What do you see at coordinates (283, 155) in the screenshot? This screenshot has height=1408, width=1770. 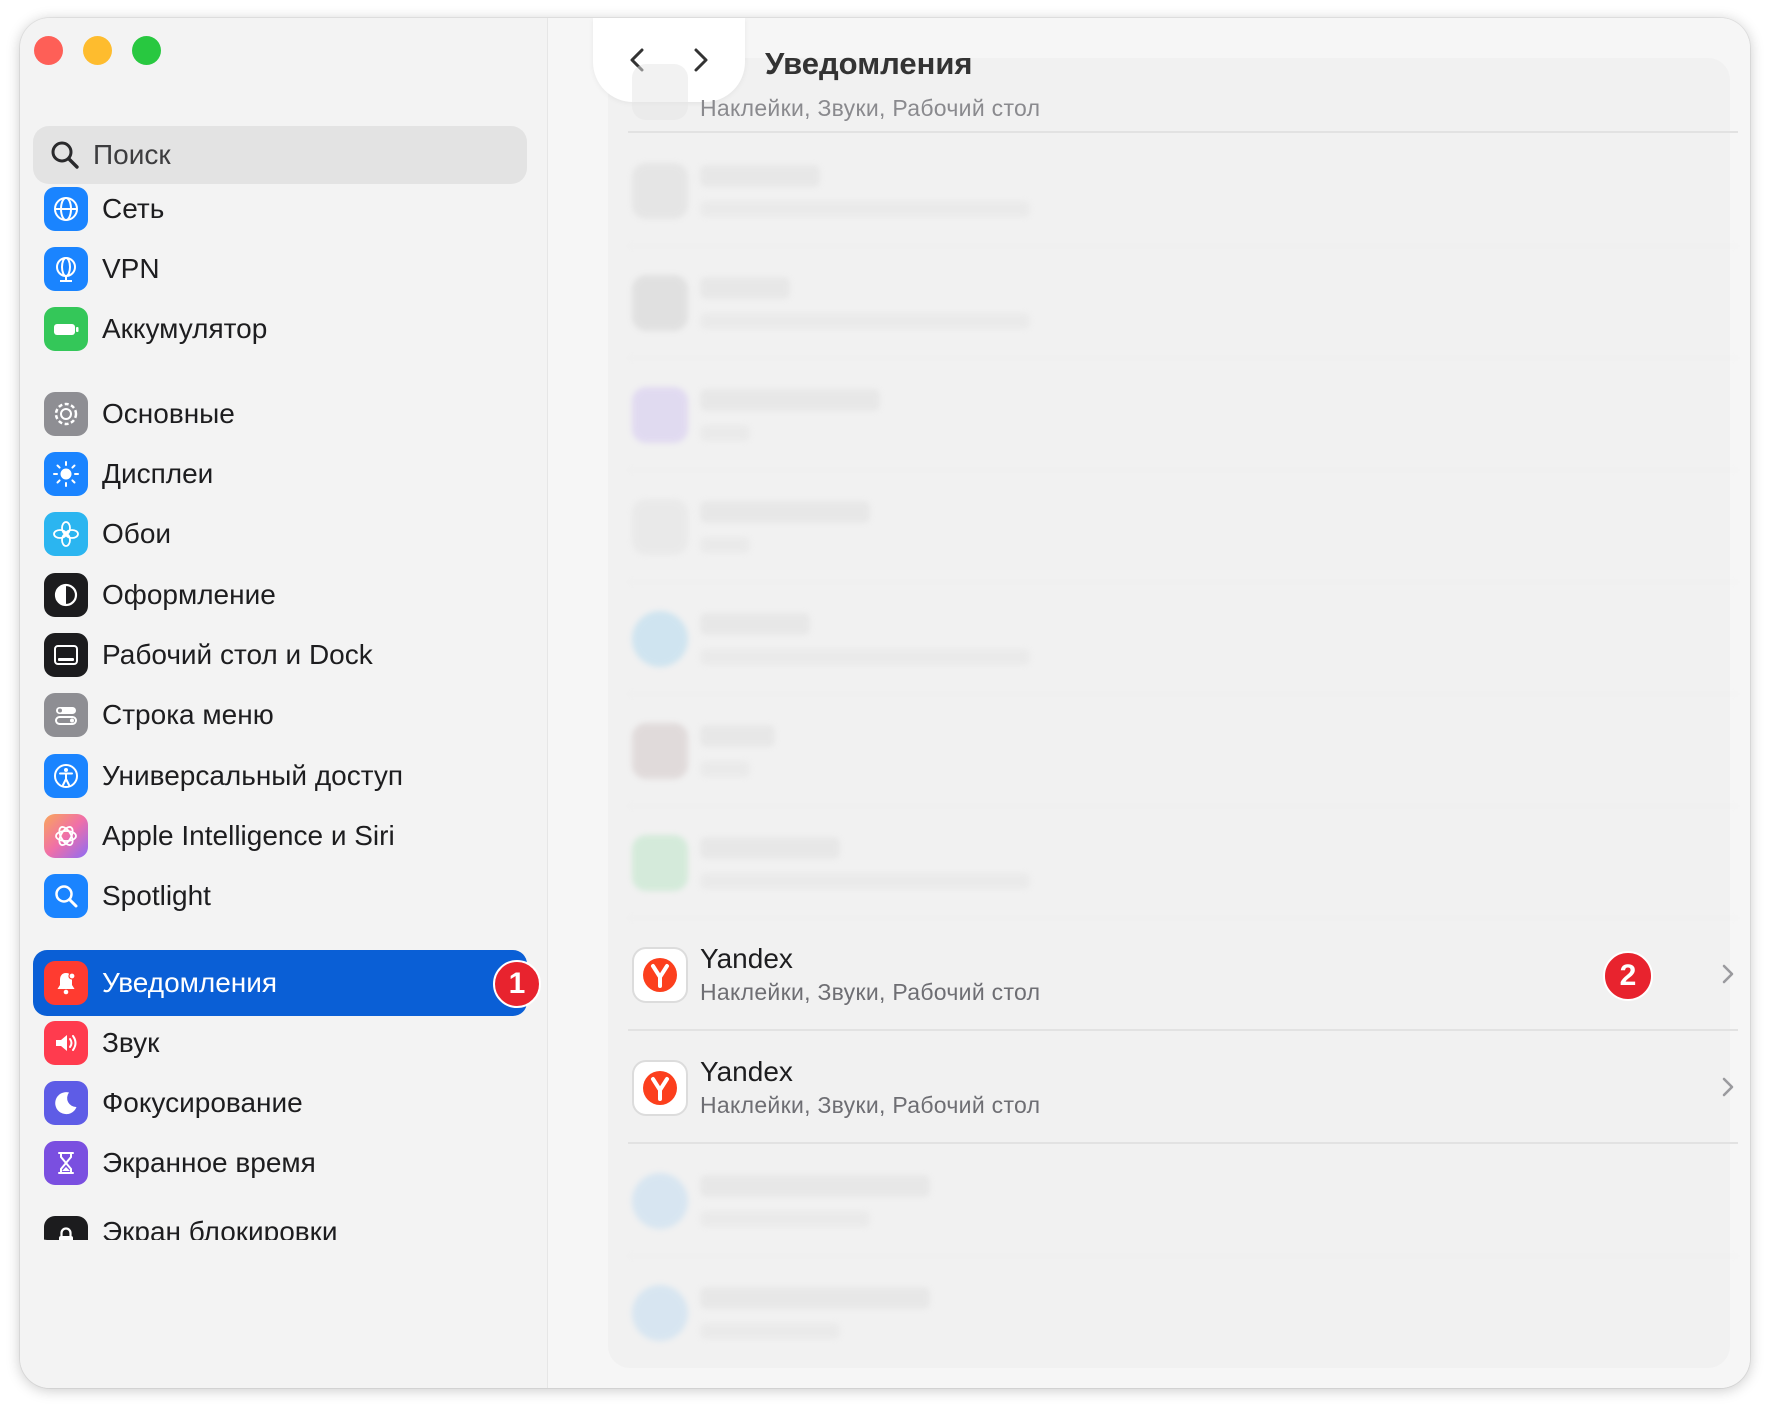 I see `search-input` at bounding box center [283, 155].